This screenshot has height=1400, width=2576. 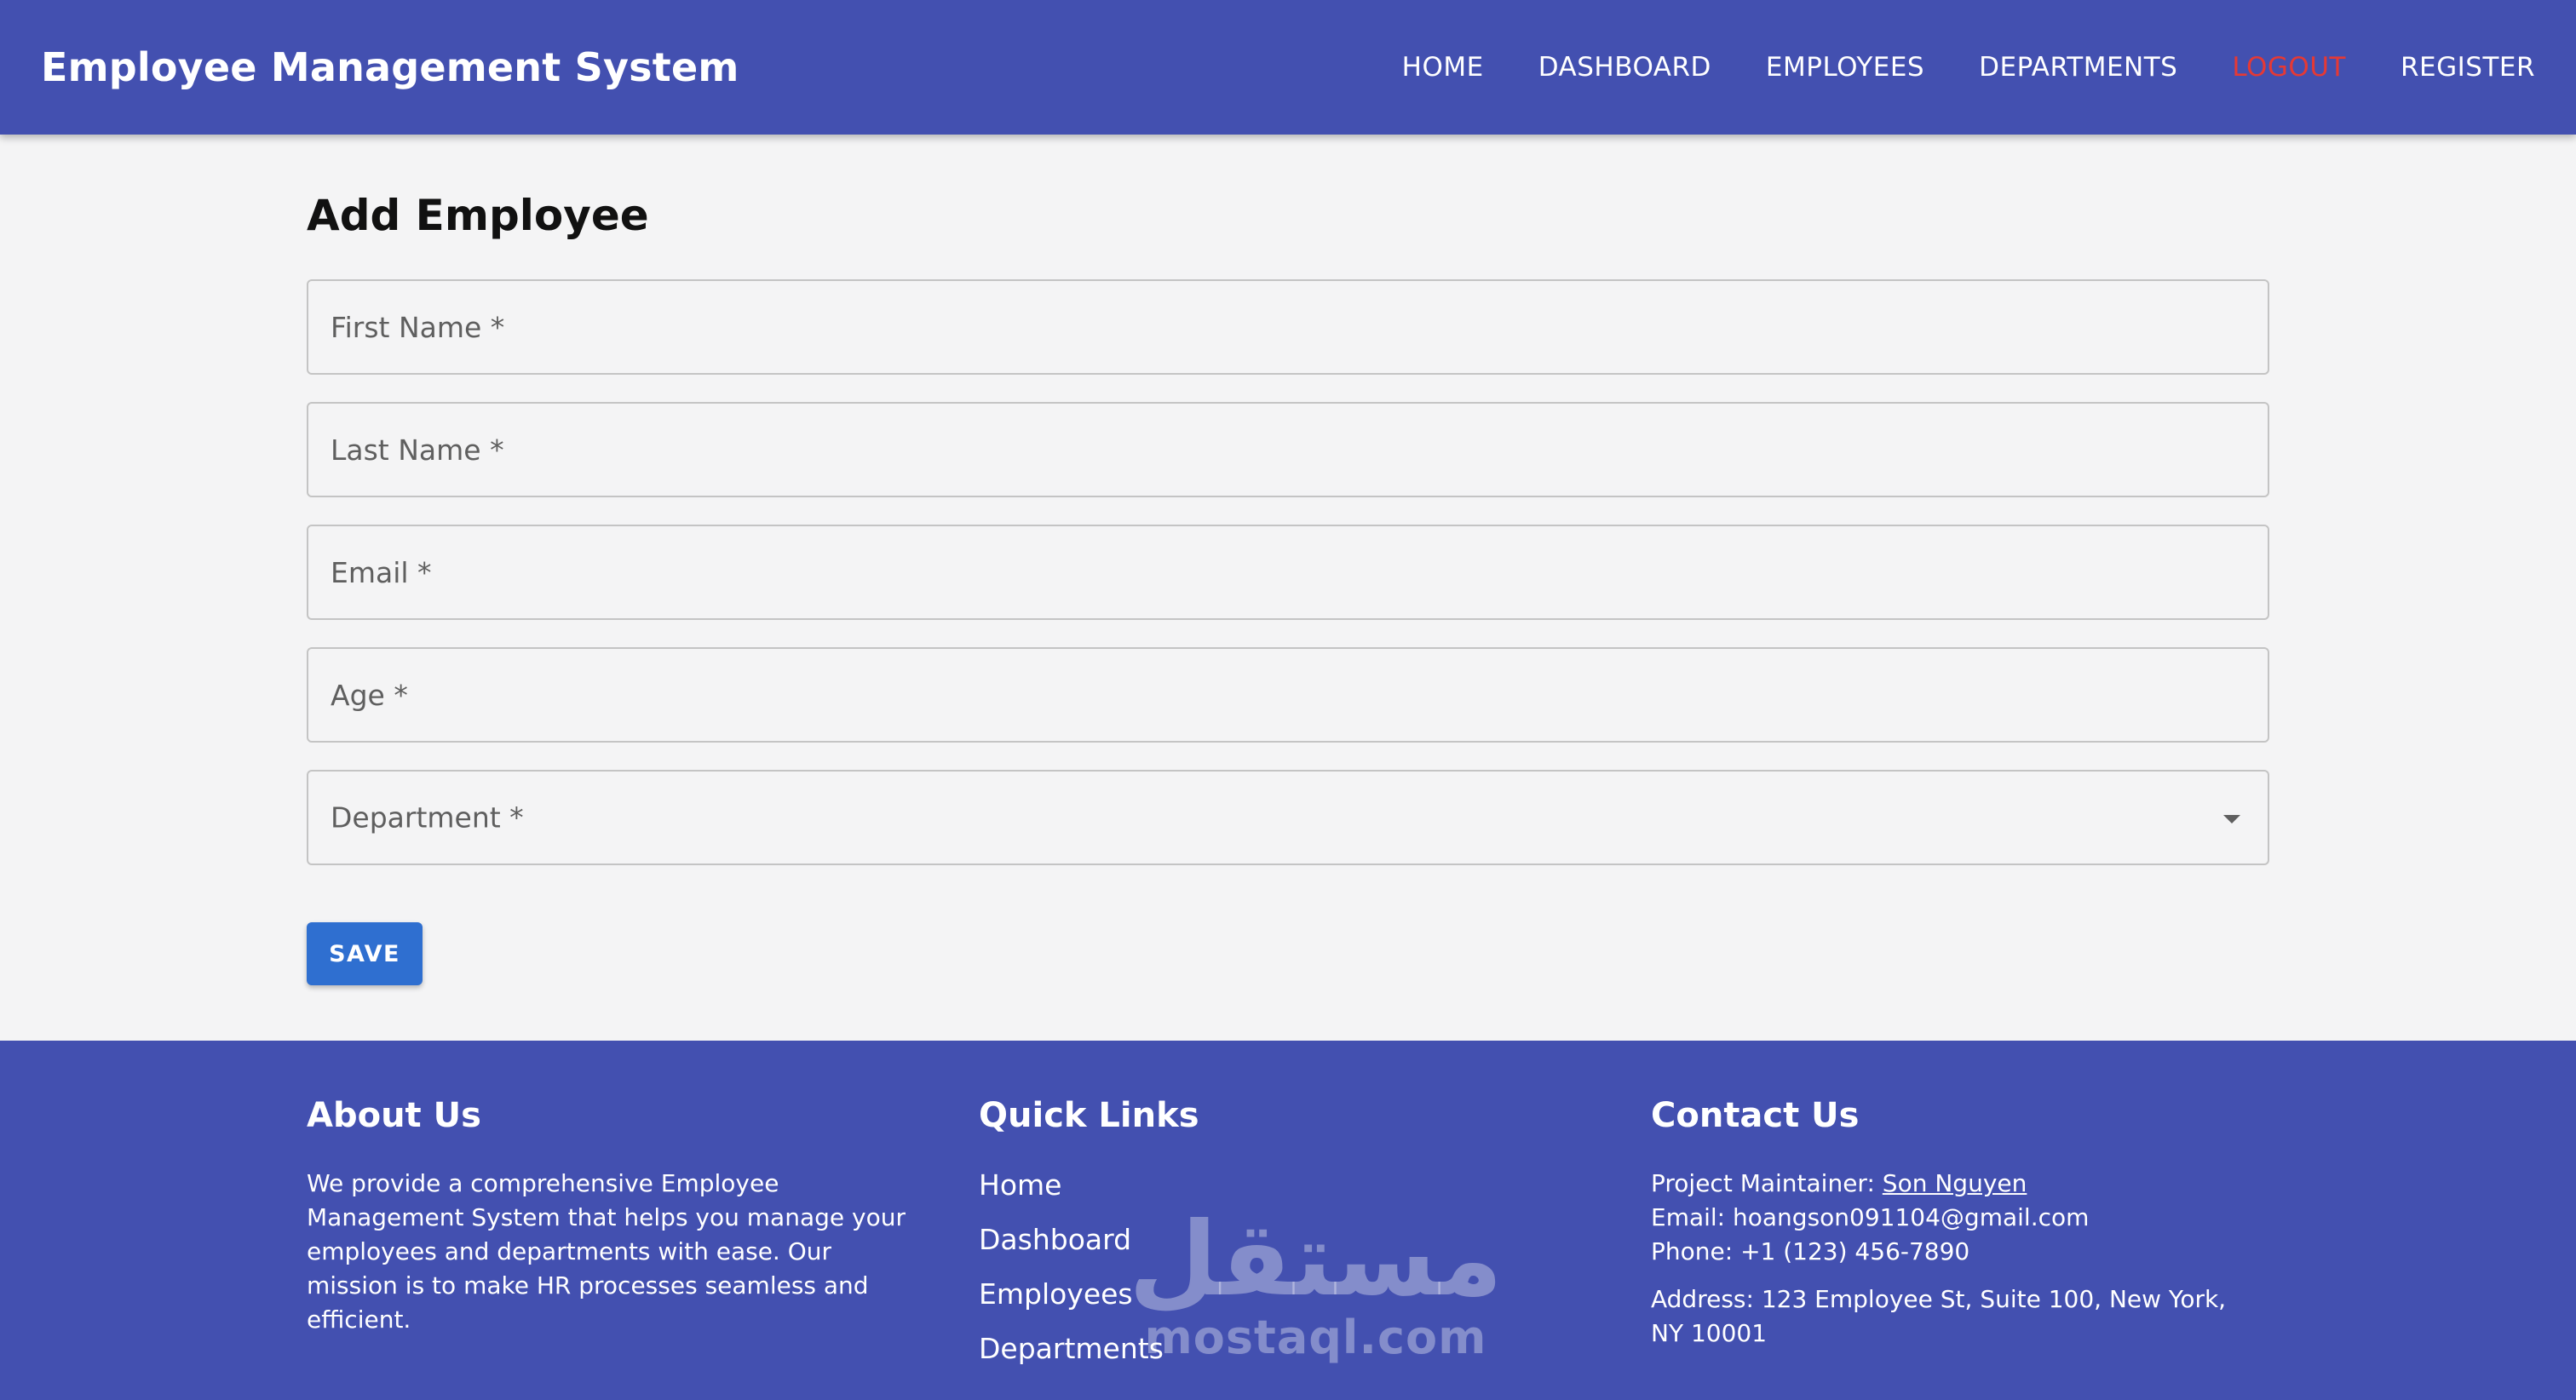 I want to click on nav-departments: DEPARTMENTS, so click(x=2078, y=67).